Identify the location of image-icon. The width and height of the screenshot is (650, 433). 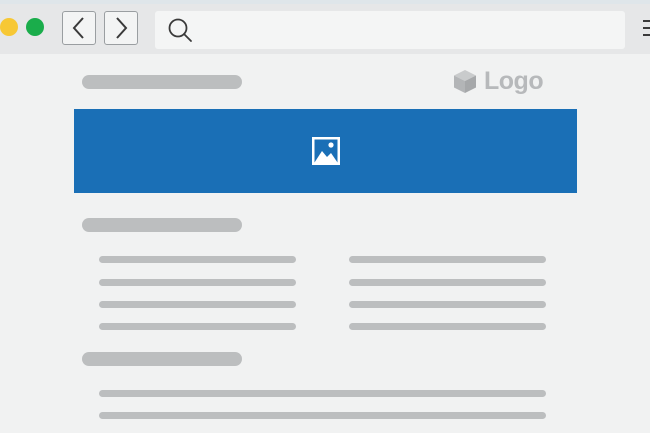
(325, 151).